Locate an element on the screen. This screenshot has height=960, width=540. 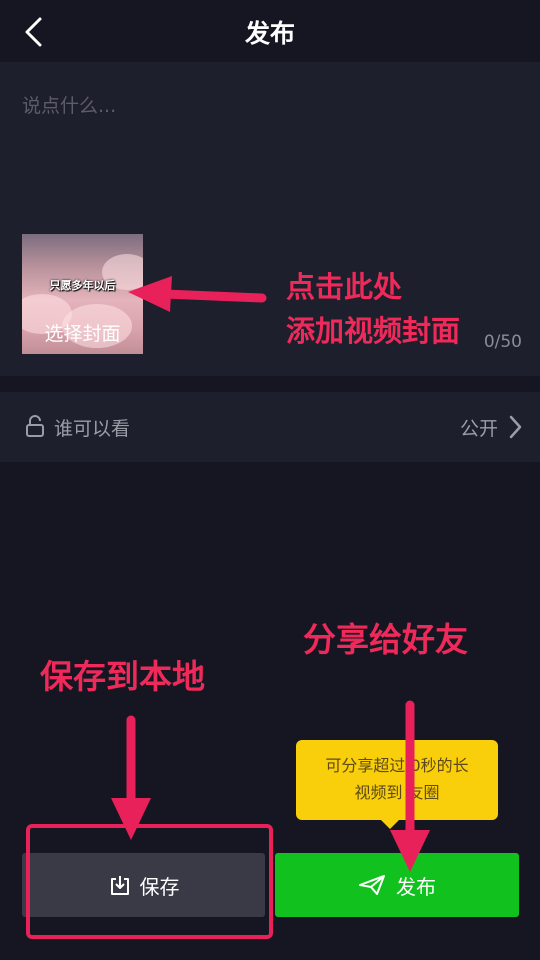
tooltip-line2: 视频到 友圈 is located at coordinates (397, 792).